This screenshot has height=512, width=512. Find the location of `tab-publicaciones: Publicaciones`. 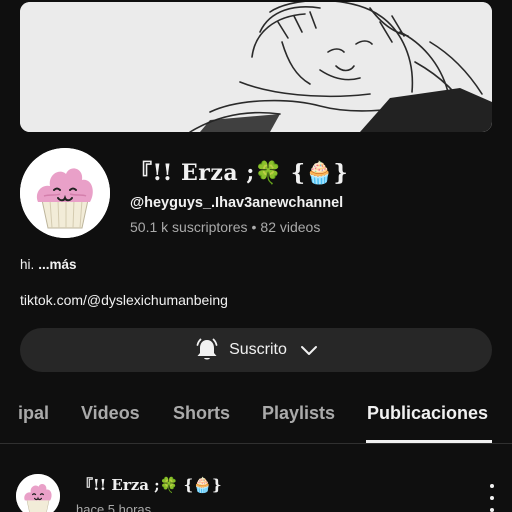

tab-publicaciones: Publicaciones is located at coordinates (427, 413).